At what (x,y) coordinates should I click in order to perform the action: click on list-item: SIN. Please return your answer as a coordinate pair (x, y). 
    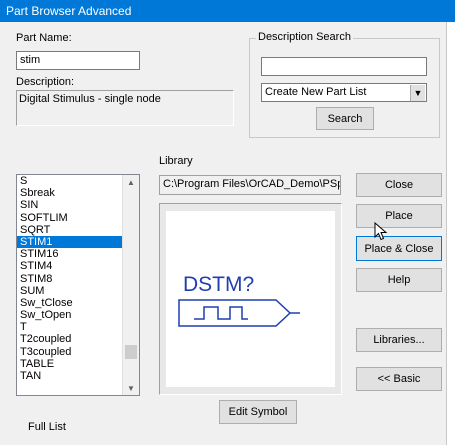
    Looking at the image, I should click on (69, 205).